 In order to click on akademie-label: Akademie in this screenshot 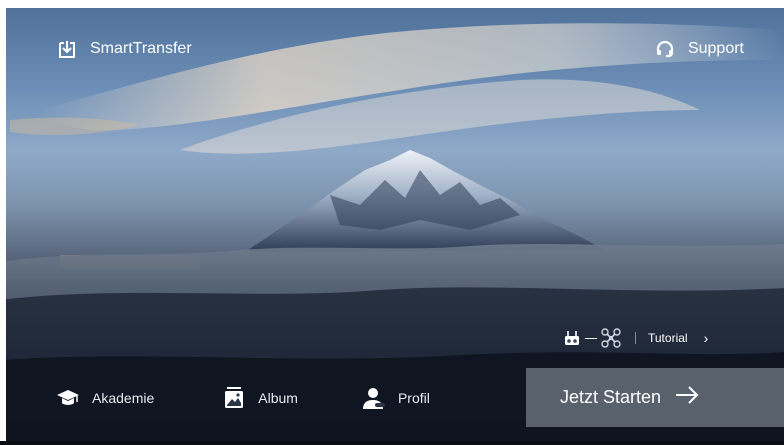, I will do `click(123, 398)`.